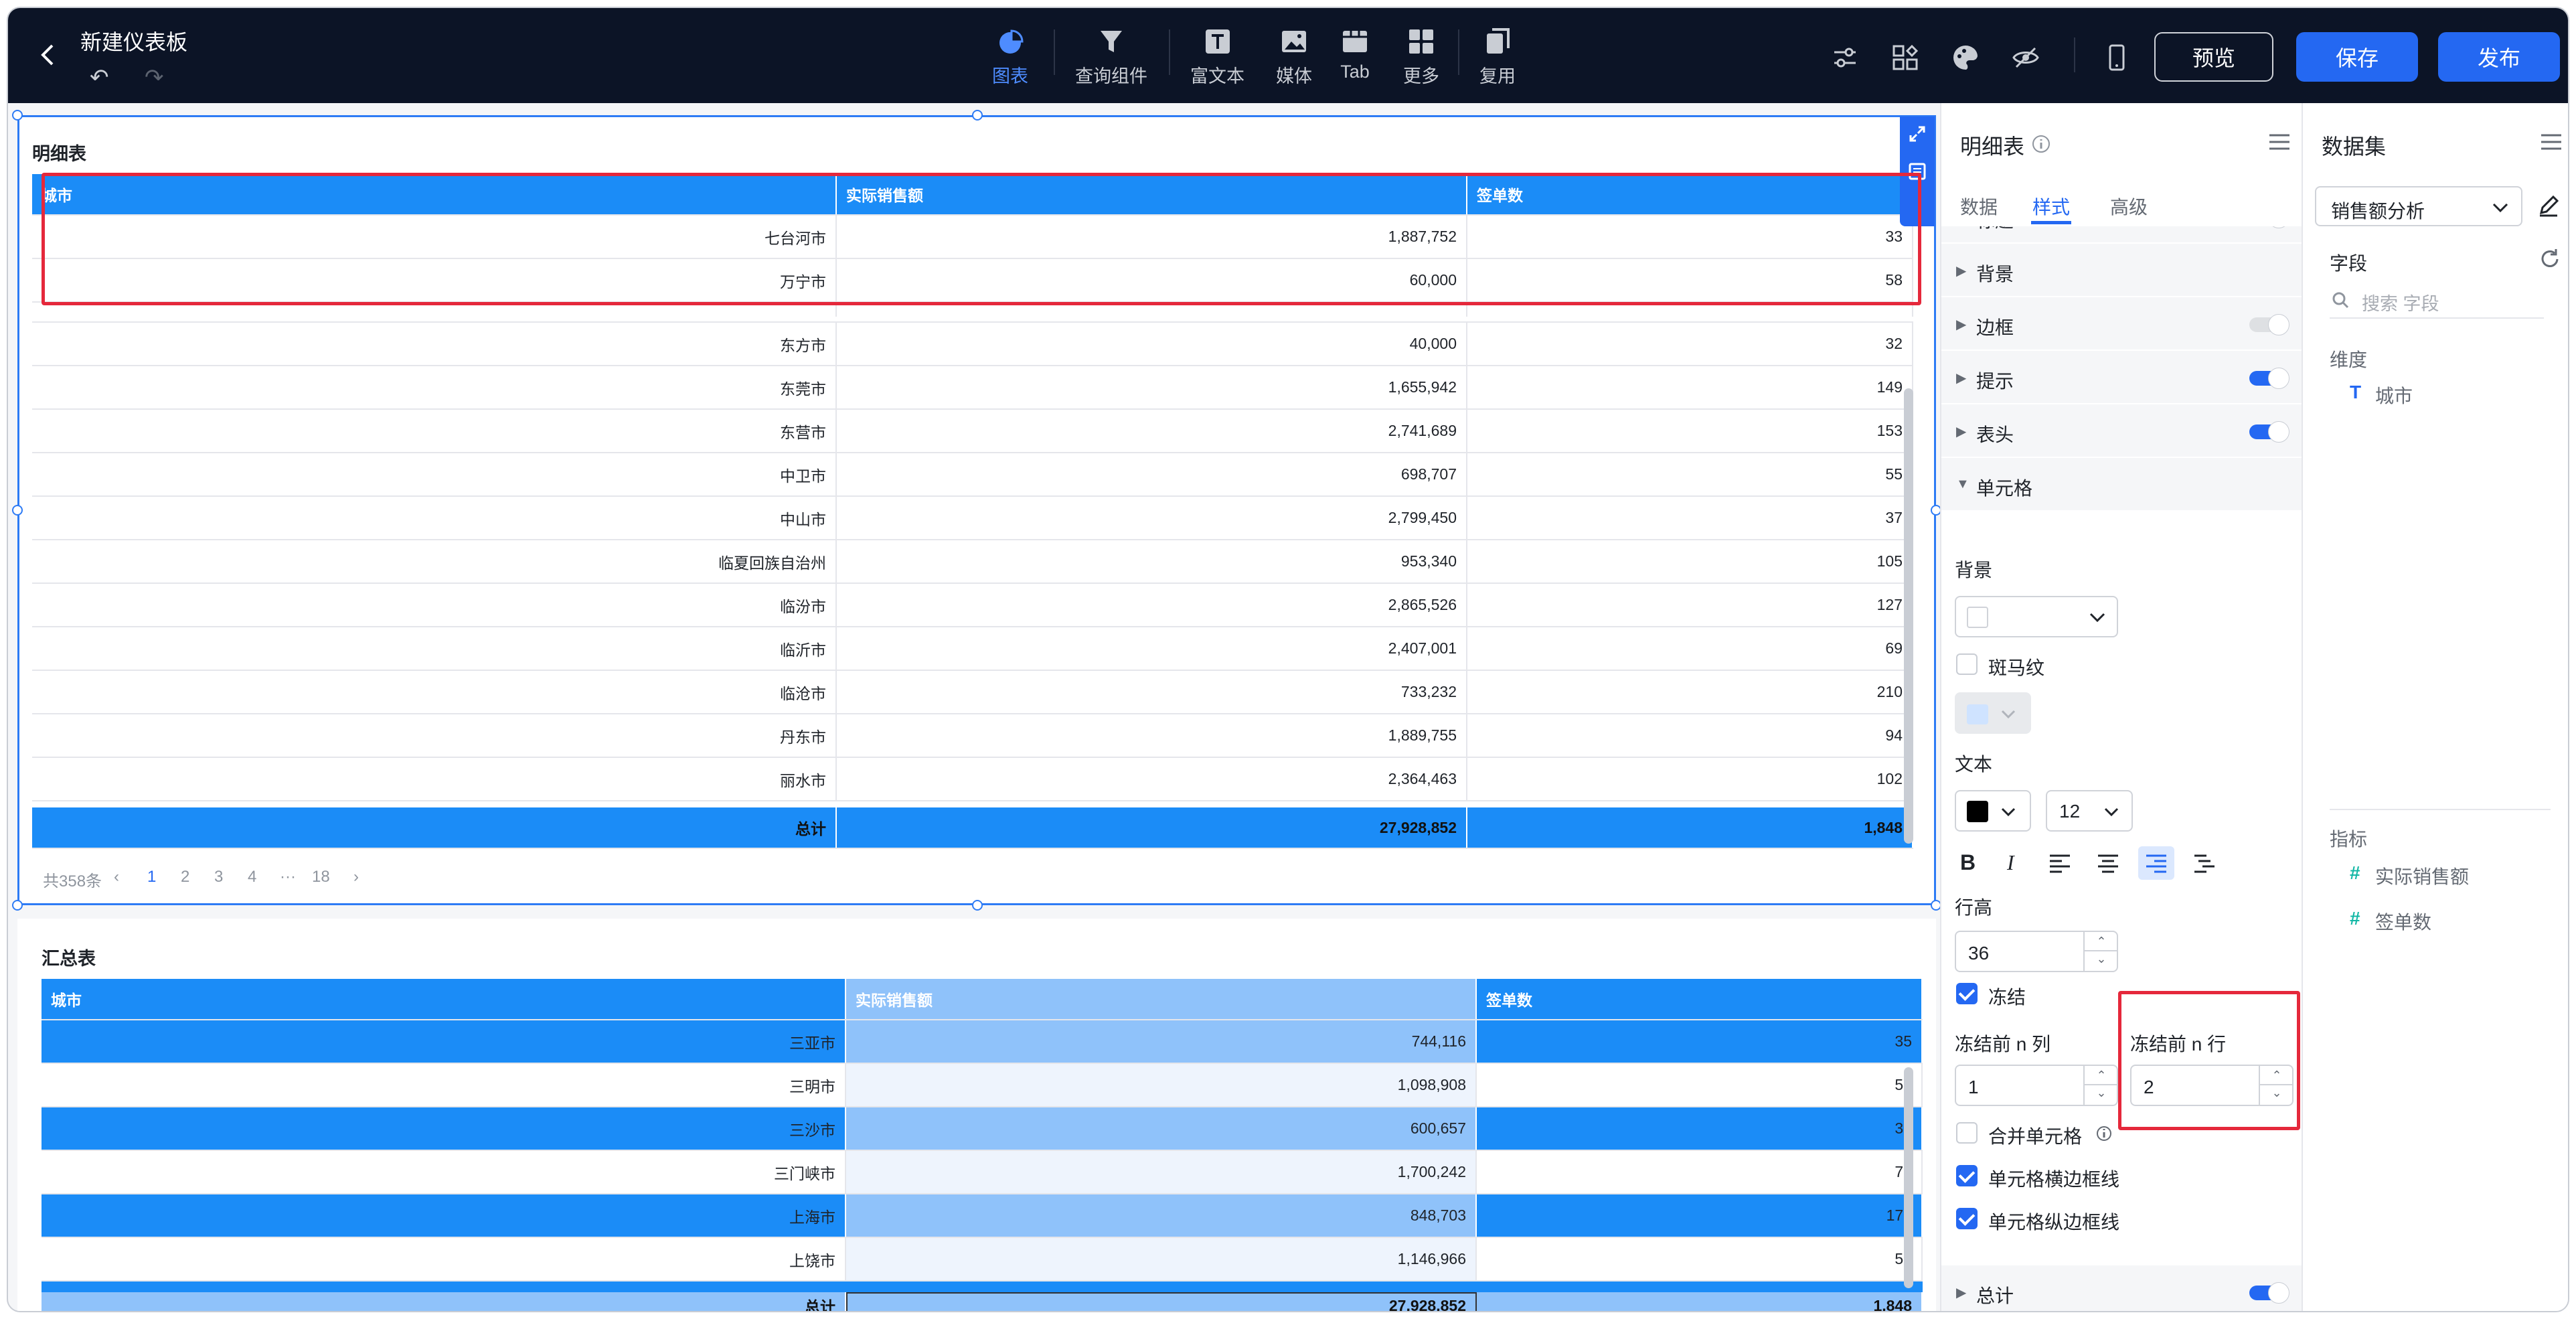  What do you see at coordinates (2121, 235) in the screenshot?
I see `section-title: ▶标题` at bounding box center [2121, 235].